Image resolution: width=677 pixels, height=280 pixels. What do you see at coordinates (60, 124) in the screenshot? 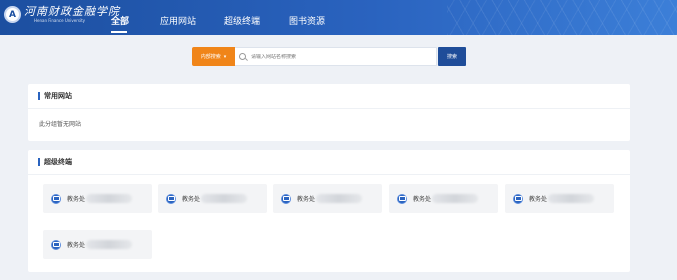
I see `empty-group-message: 此分组暂无网站` at bounding box center [60, 124].